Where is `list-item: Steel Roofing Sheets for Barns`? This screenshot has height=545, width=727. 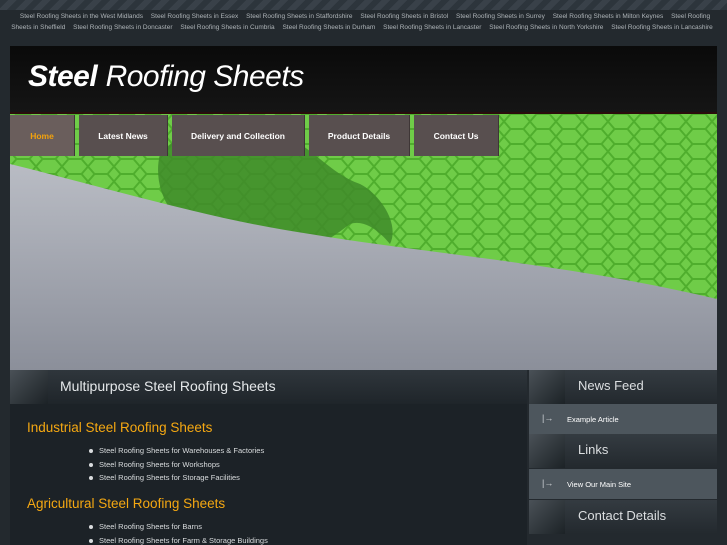
list-item: Steel Roofing Sheets for Barns is located at coordinates (178, 527).